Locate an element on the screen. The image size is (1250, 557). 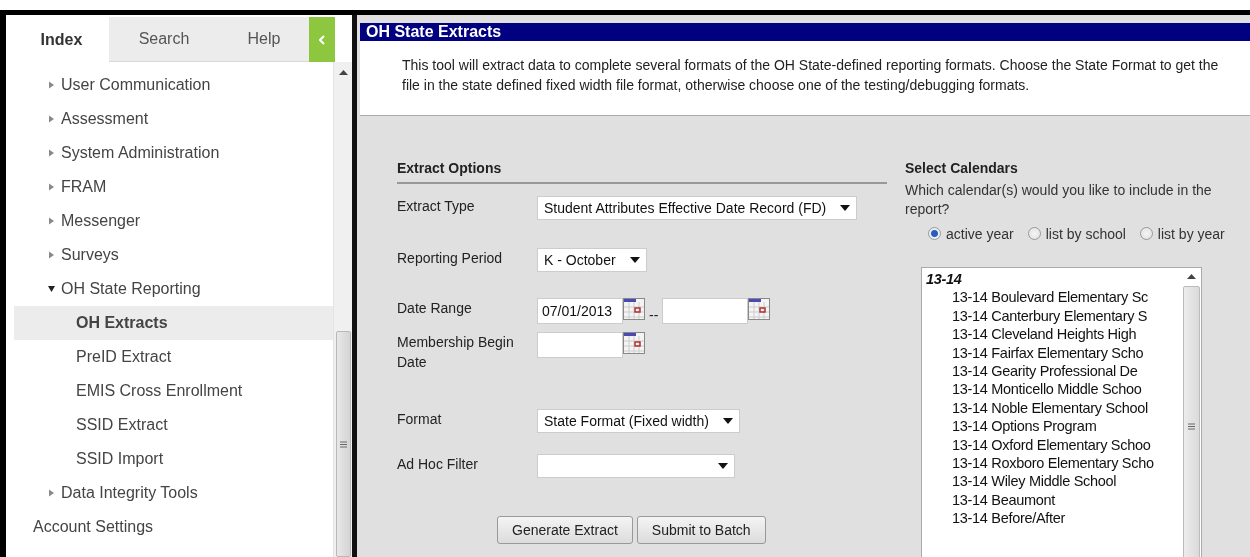
dropdown: State Format (Fixed width) is located at coordinates (638, 421).